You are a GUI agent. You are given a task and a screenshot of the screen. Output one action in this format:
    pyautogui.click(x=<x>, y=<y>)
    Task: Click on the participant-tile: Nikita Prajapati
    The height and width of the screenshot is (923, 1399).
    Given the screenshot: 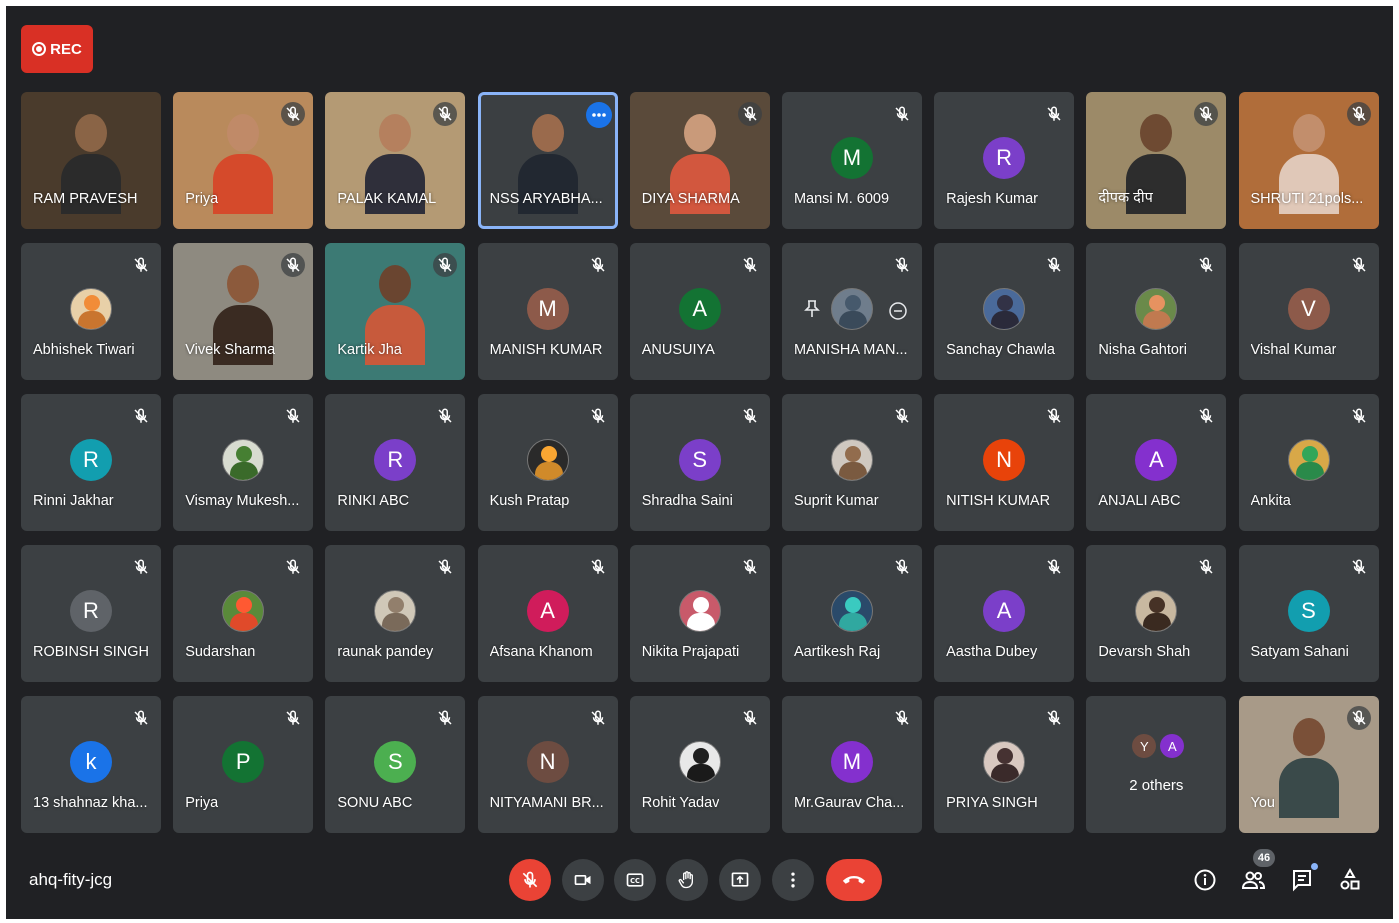 What is the action you would take?
    pyautogui.click(x=699, y=613)
    